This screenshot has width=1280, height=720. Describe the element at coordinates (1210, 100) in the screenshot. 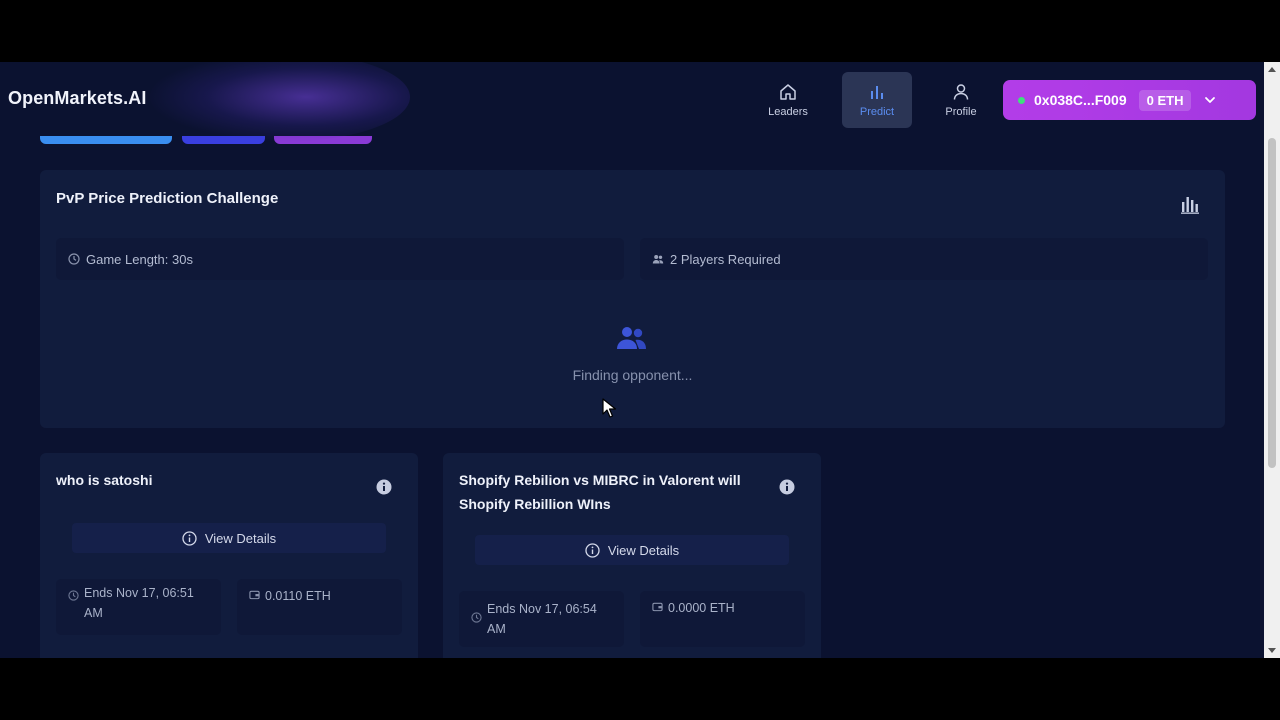

I see `chevron-down-icon` at that location.